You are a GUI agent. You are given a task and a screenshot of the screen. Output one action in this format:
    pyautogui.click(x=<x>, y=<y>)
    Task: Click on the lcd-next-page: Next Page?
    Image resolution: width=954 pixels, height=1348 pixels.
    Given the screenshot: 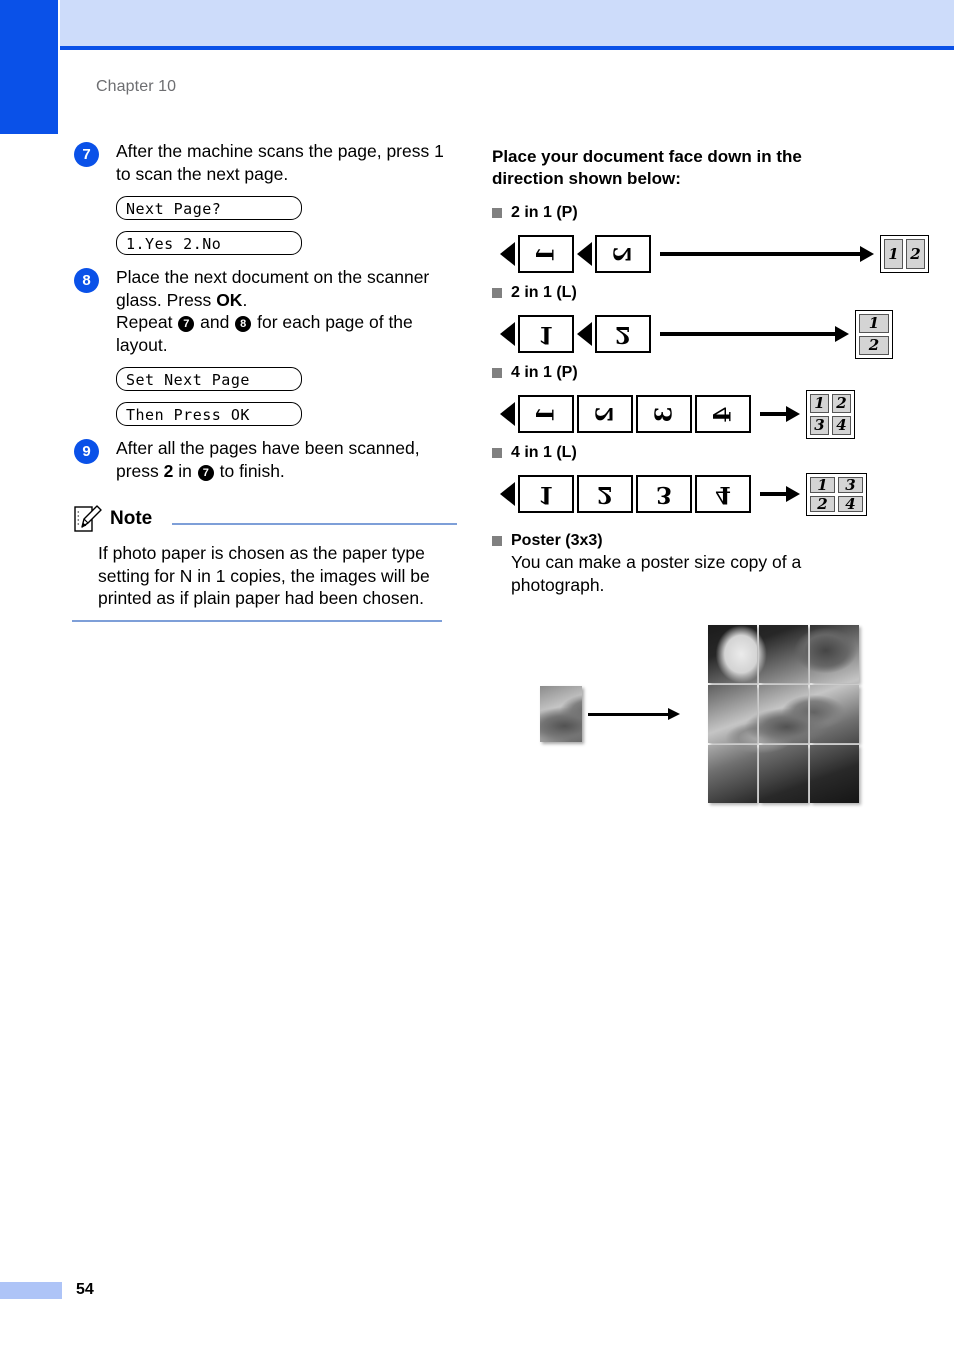 What is the action you would take?
    pyautogui.click(x=209, y=208)
    